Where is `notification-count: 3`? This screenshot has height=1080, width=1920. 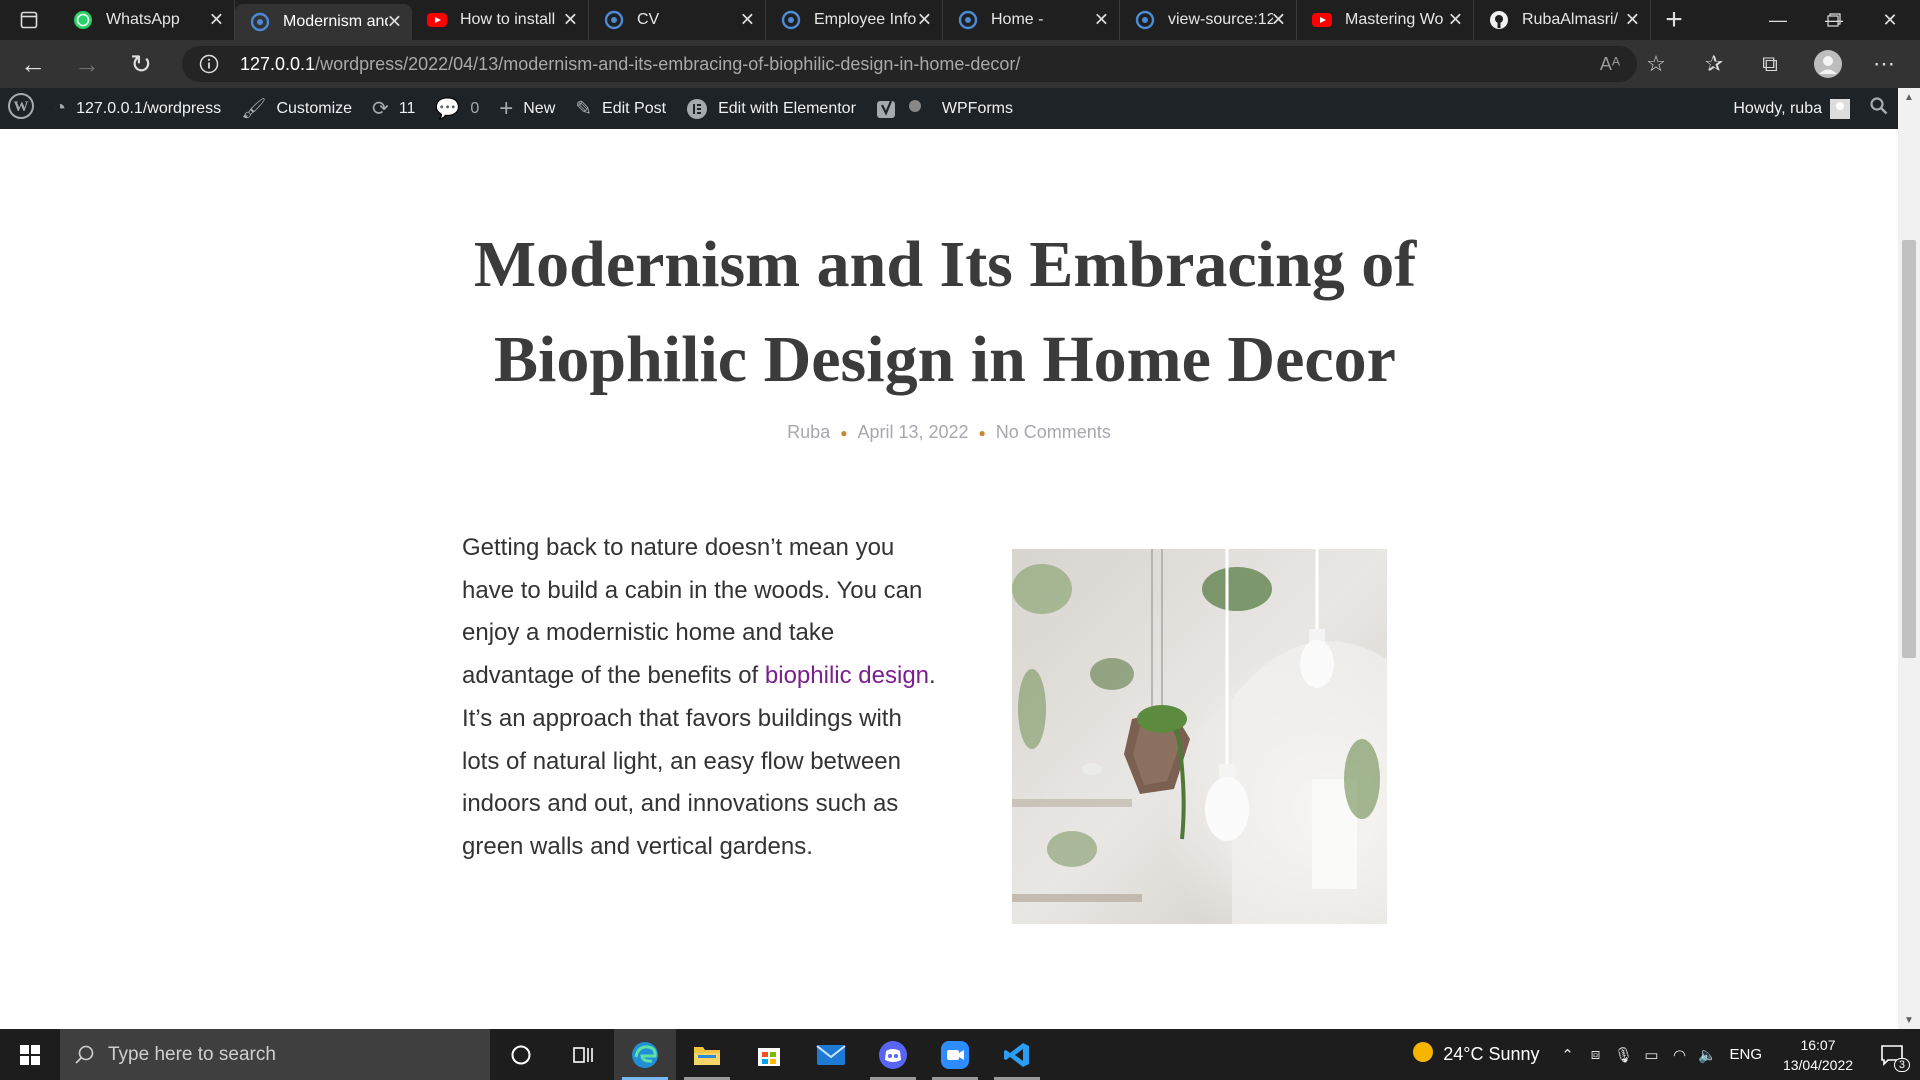 notification-count: 3 is located at coordinates (1901, 1065).